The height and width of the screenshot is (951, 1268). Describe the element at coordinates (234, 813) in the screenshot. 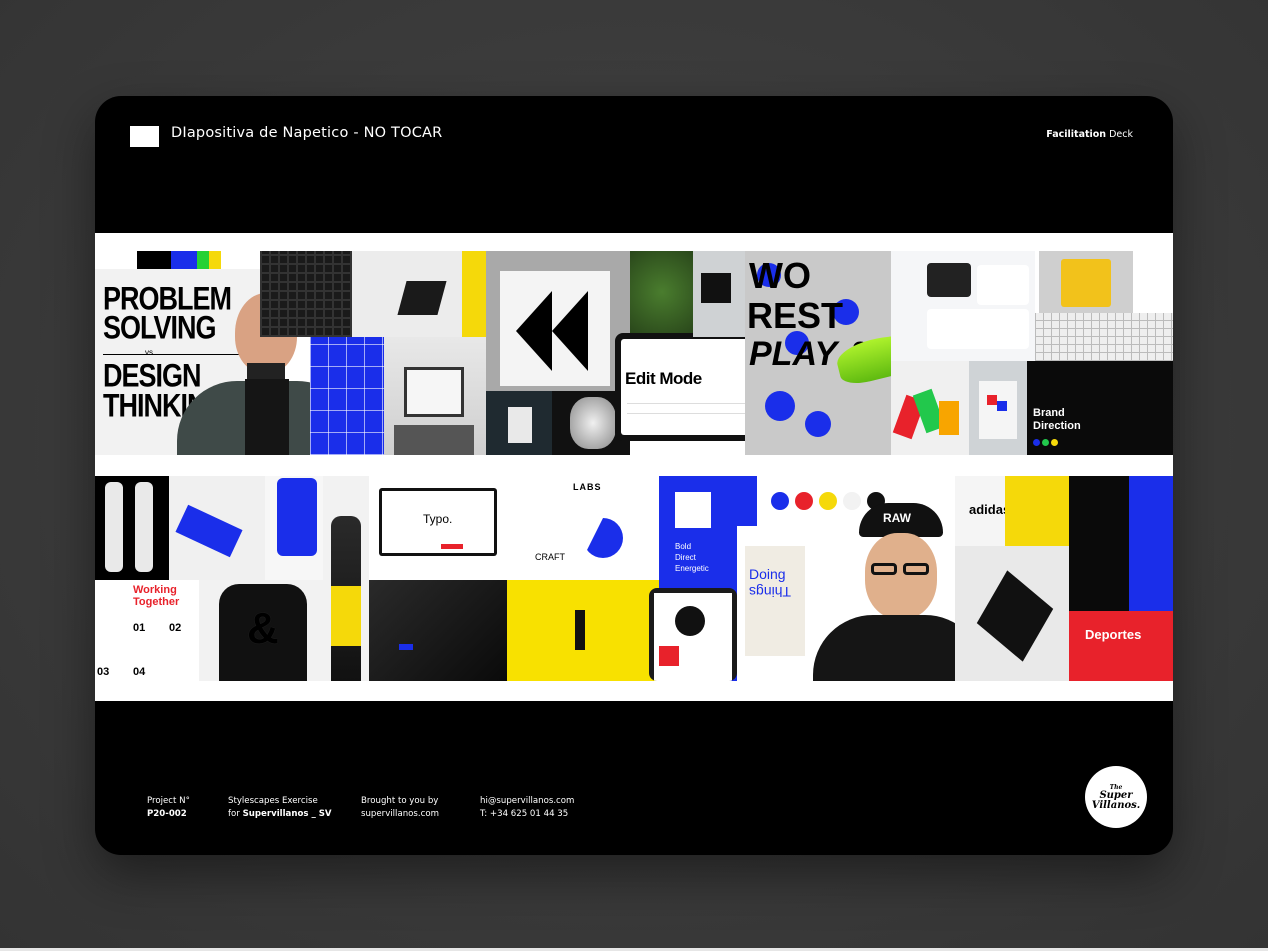

I see `exercise-for: for` at that location.